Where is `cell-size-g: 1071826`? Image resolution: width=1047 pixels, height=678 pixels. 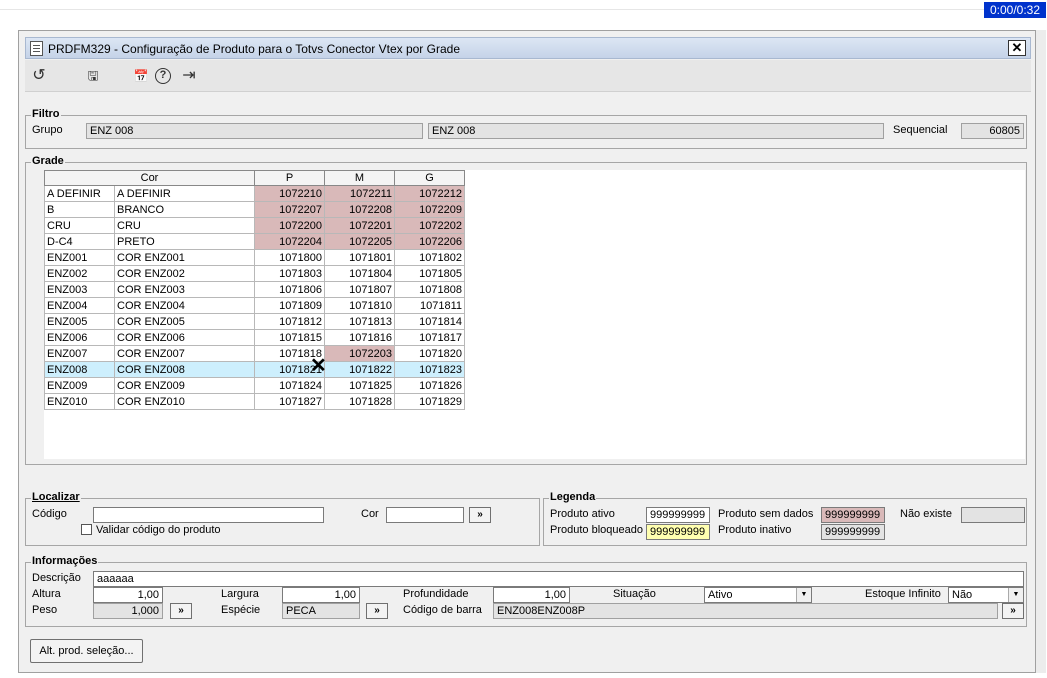
cell-size-g: 1071826 is located at coordinates (429, 385).